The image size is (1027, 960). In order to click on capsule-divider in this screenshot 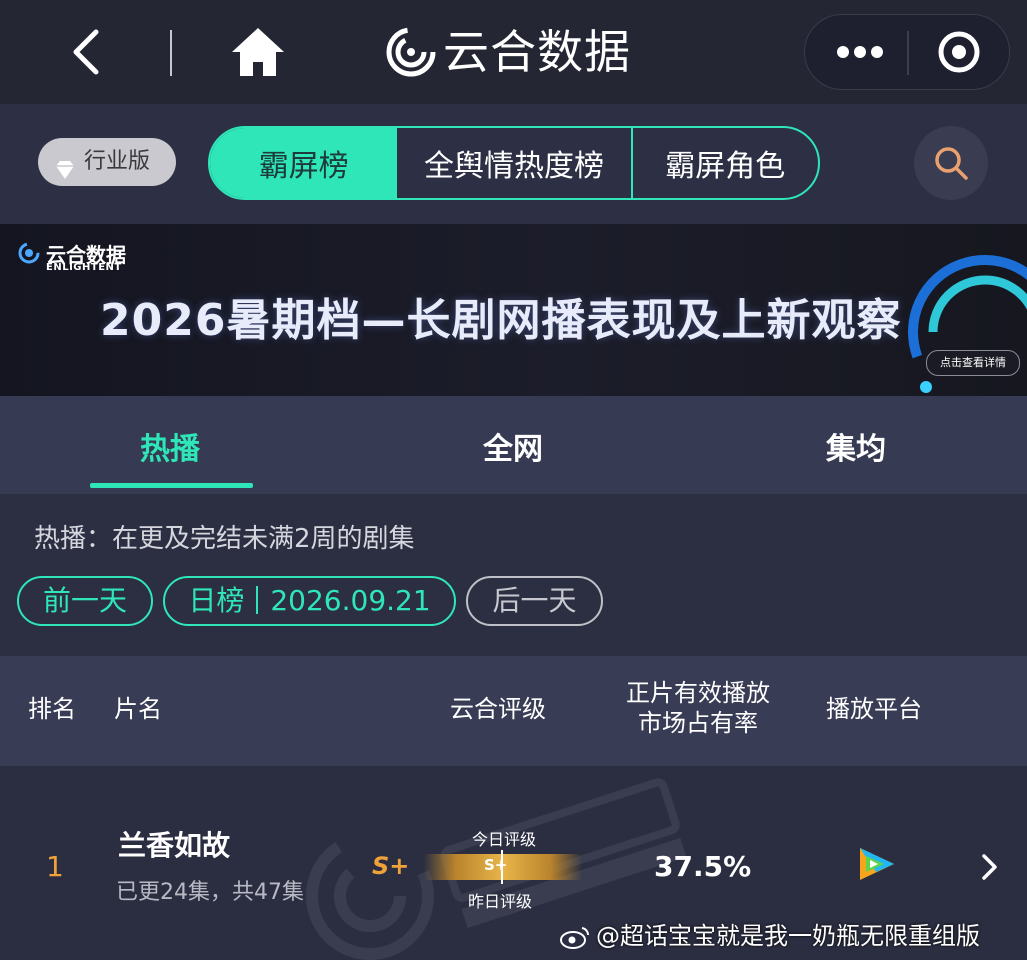, I will do `click(908, 53)`.